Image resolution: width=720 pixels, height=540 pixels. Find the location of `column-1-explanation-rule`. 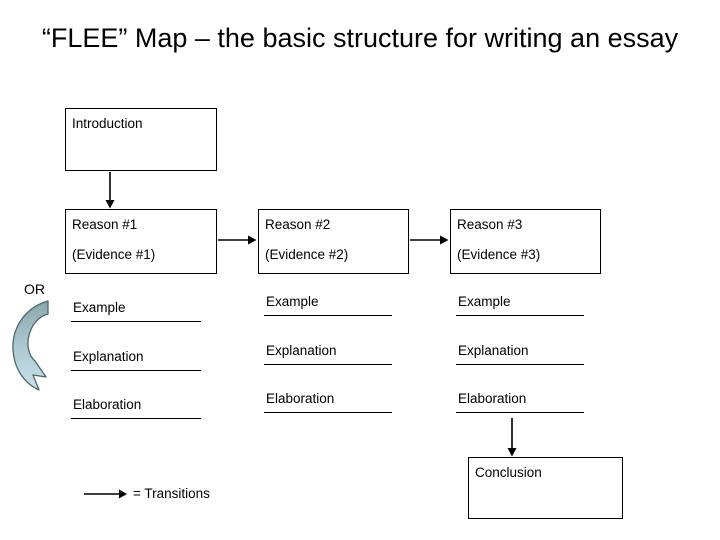

column-1-explanation-rule is located at coordinates (136, 370).